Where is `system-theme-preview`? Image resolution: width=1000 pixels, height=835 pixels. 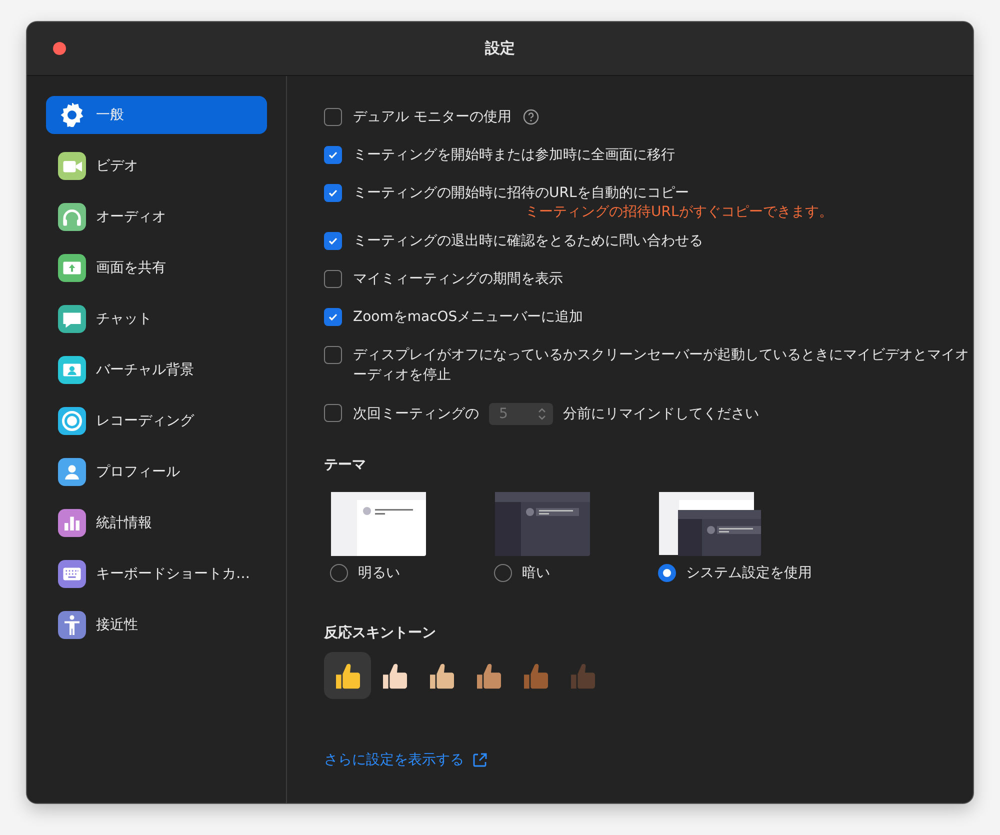 system-theme-preview is located at coordinates (710, 524).